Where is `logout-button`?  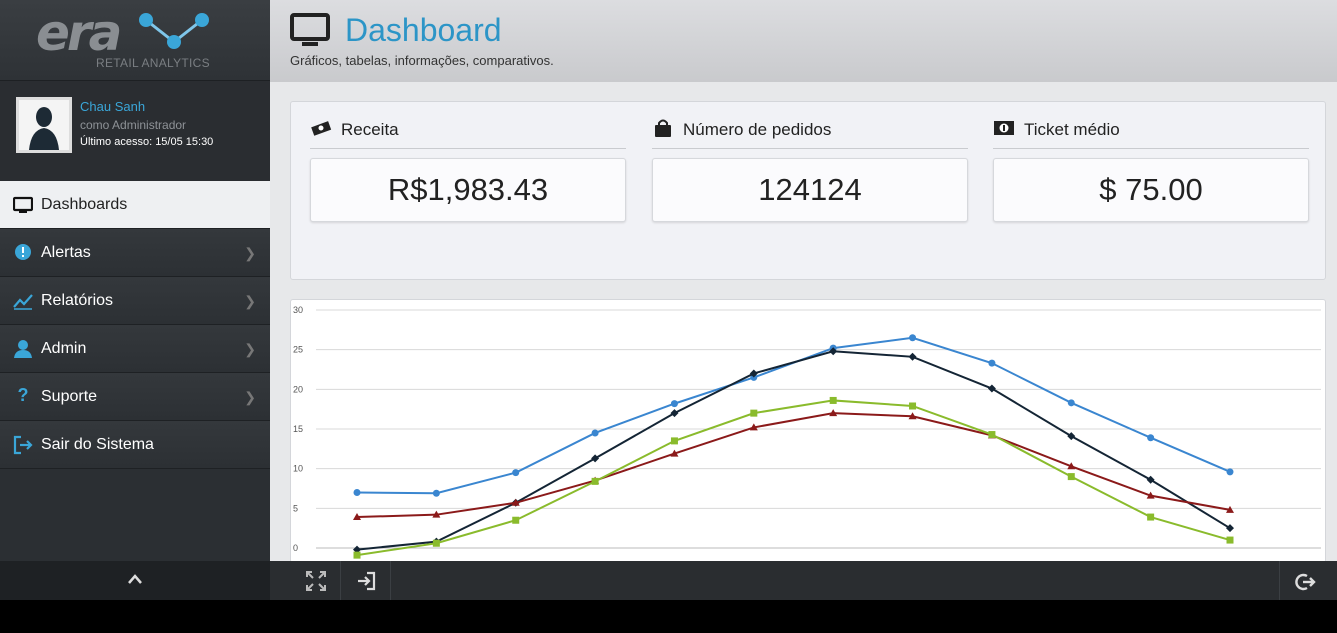
logout-button is located at coordinates (1303, 580).